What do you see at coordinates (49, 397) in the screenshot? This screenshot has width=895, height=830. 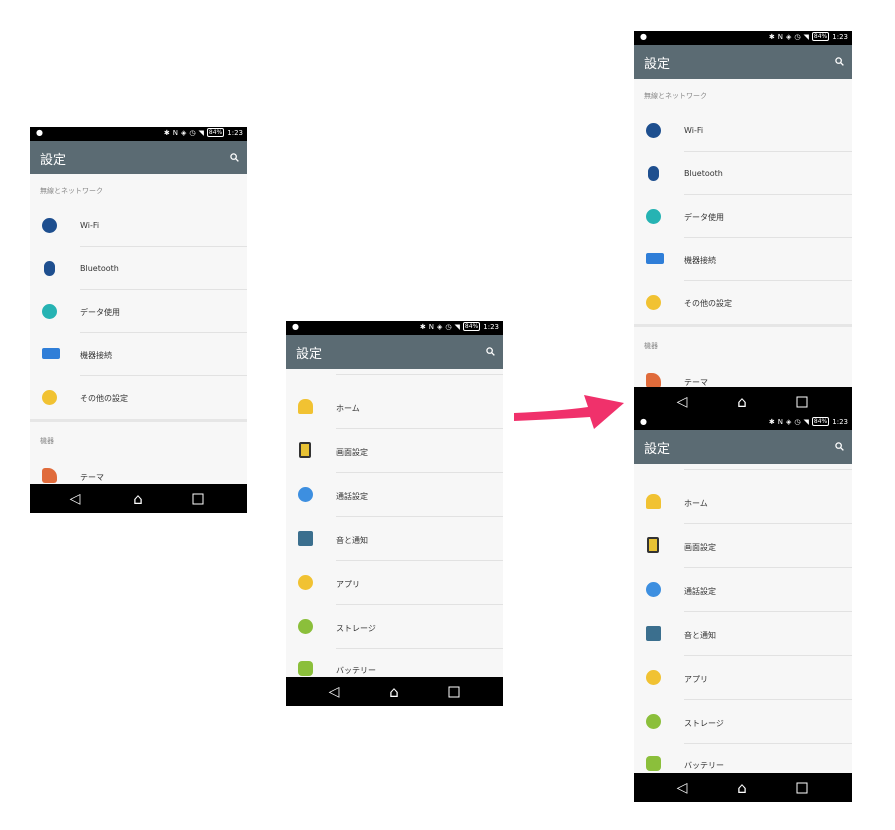 I see `more-settings-icon` at bounding box center [49, 397].